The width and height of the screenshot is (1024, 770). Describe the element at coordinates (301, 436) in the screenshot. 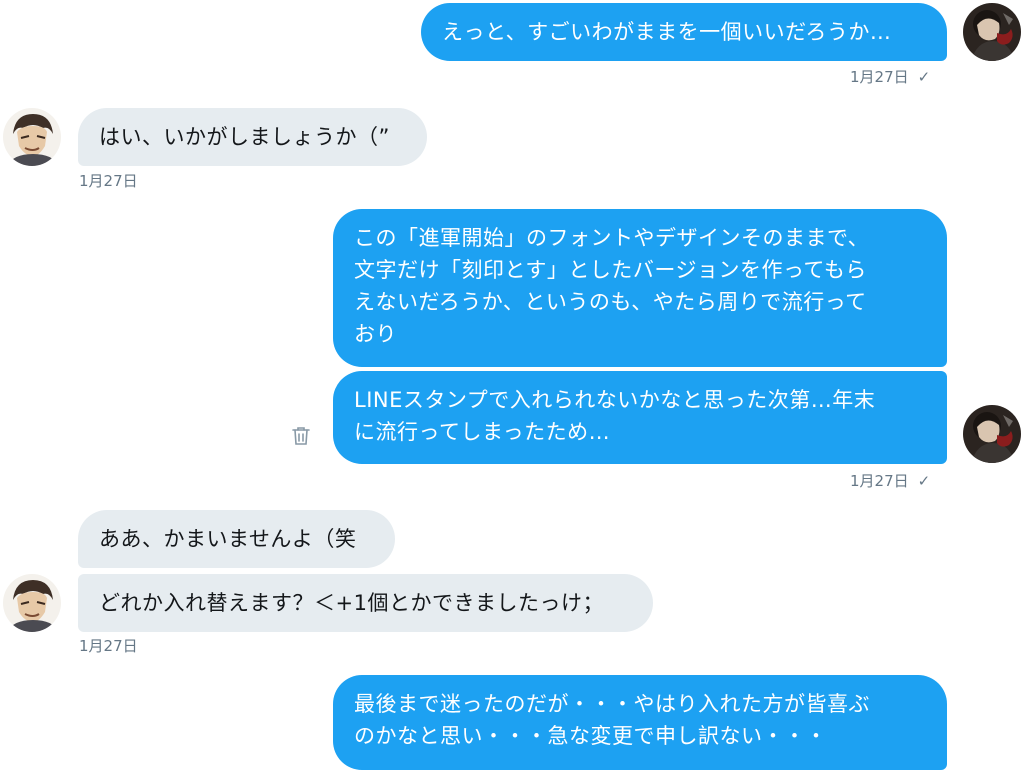

I see `trash-icon` at that location.